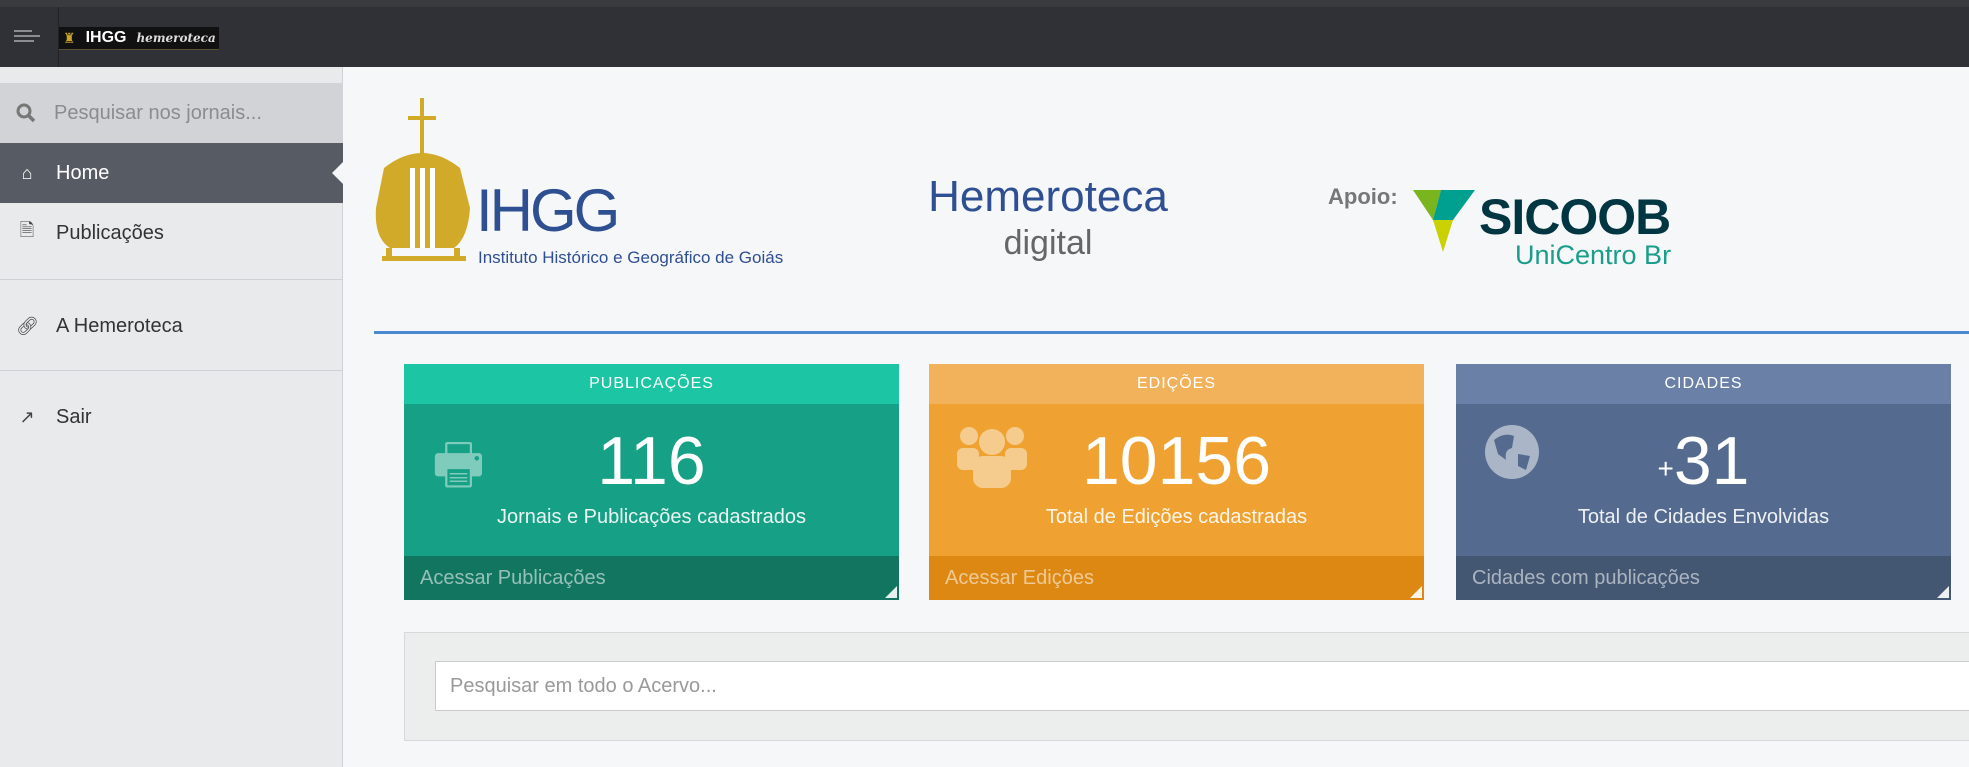 Image resolution: width=1969 pixels, height=767 pixels. I want to click on search-panel, so click(1186, 686).